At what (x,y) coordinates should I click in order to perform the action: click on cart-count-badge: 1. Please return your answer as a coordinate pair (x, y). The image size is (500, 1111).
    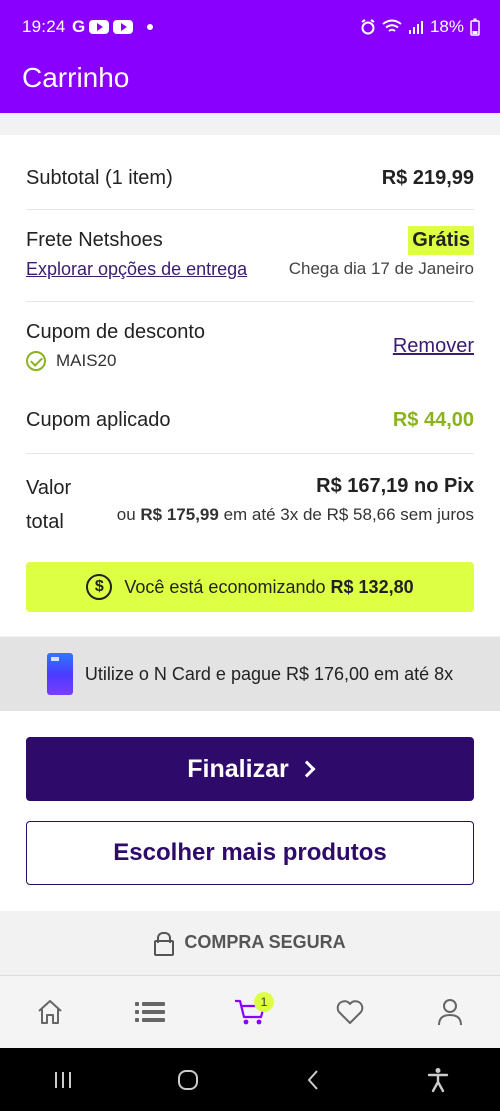
    Looking at the image, I should click on (264, 1002).